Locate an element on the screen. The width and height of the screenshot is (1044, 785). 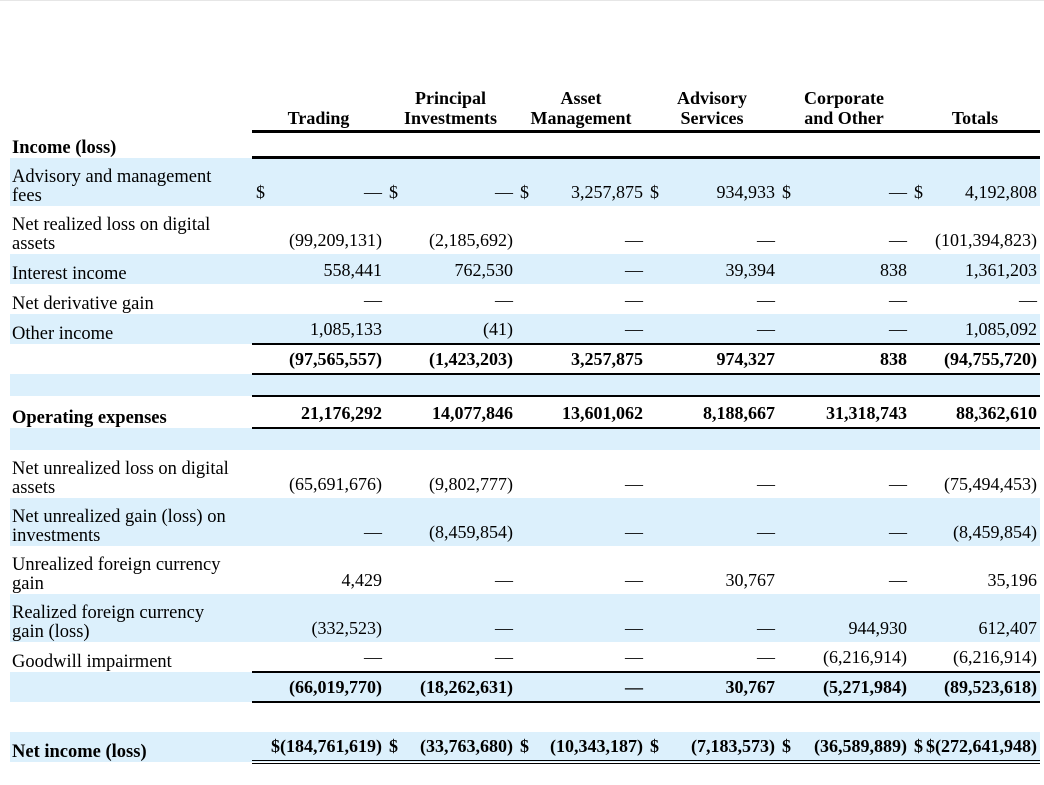
row-label: Realized foreign currency gain (loss) is located at coordinates (131, 617).